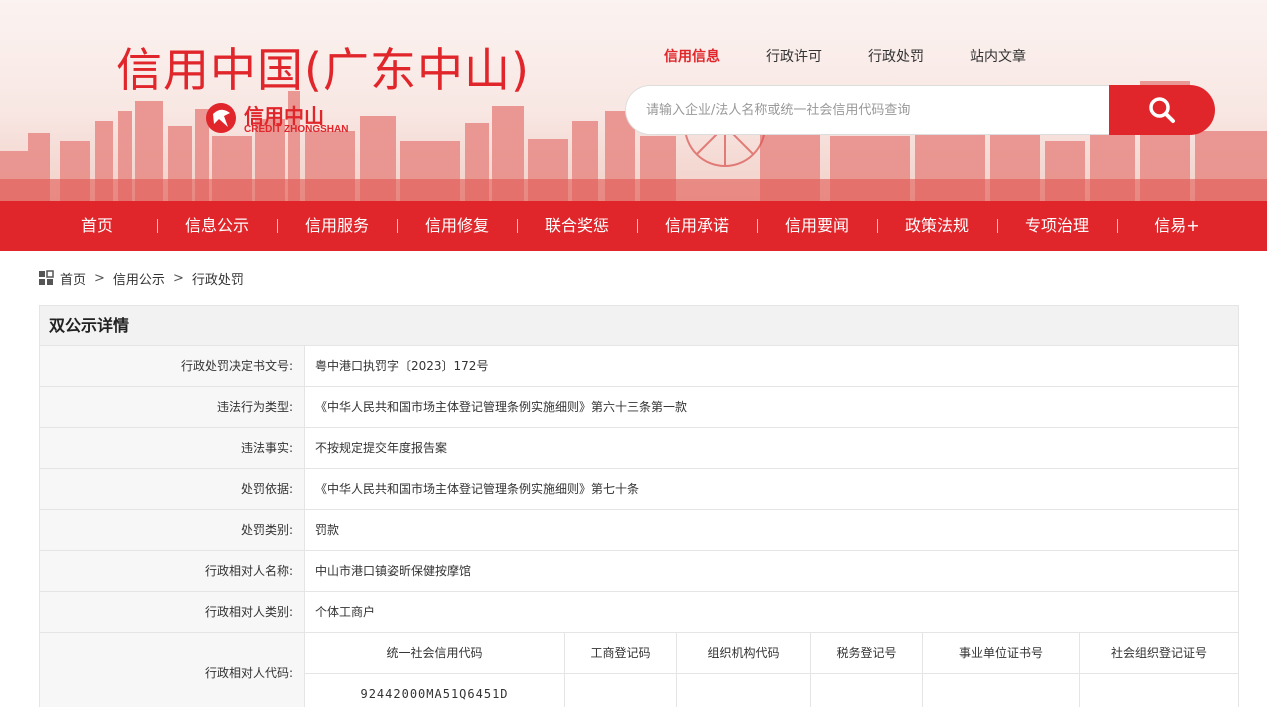 This screenshot has height=707, width=1267. I want to click on detail-row: 行政相对人名称: 中山市港口镇姿昕保健按摩馆, so click(639, 571).